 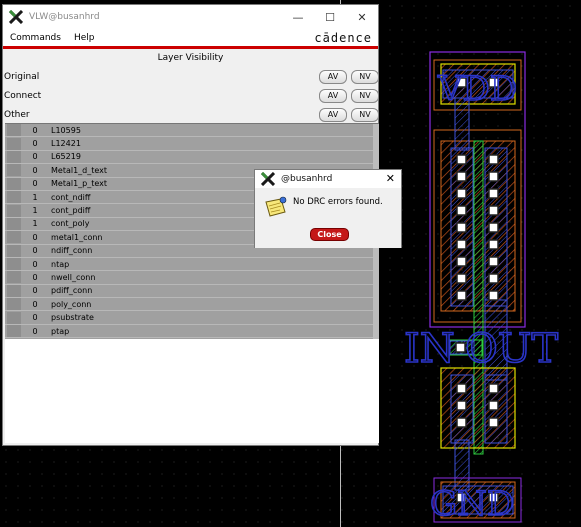 I want to click on minimize-button: —, so click(x=298, y=17).